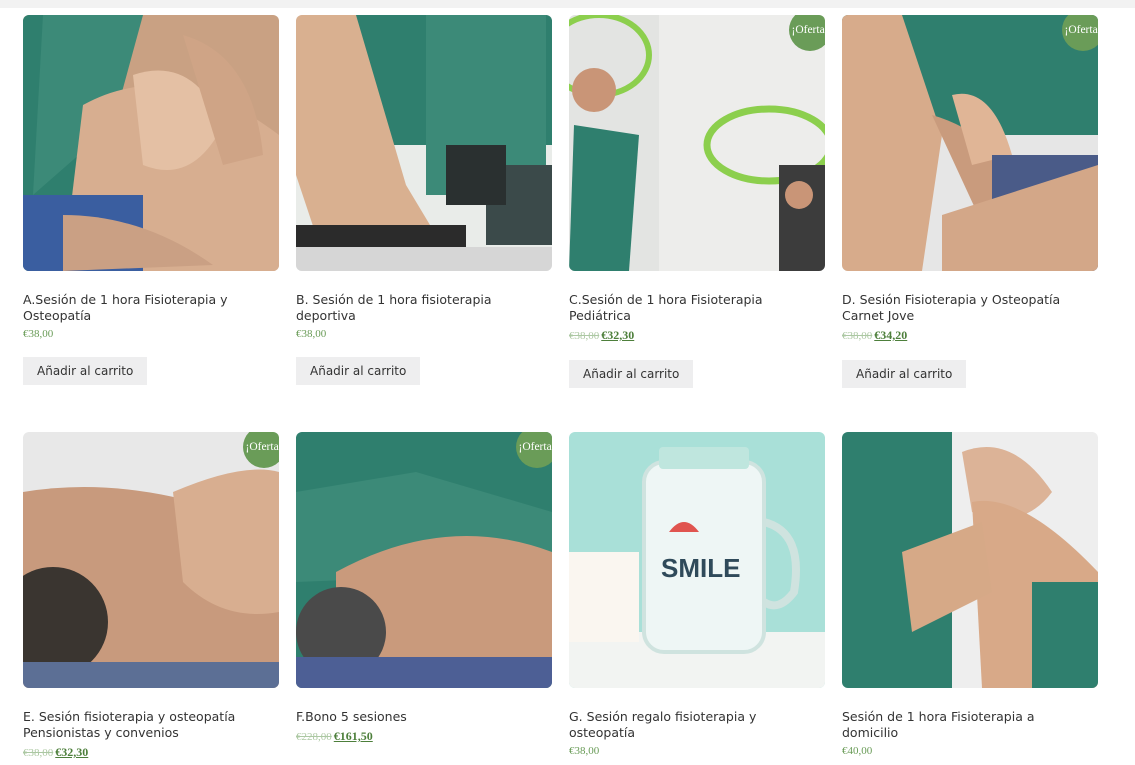  I want to click on product-price: €40,00, so click(857, 751).